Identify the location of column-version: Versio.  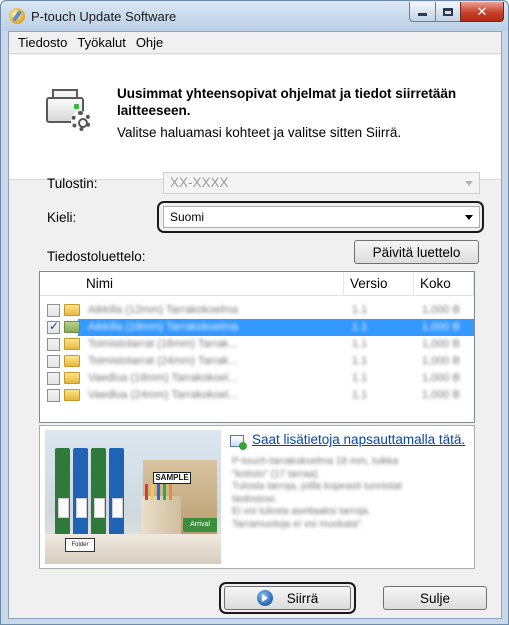
(379, 284).